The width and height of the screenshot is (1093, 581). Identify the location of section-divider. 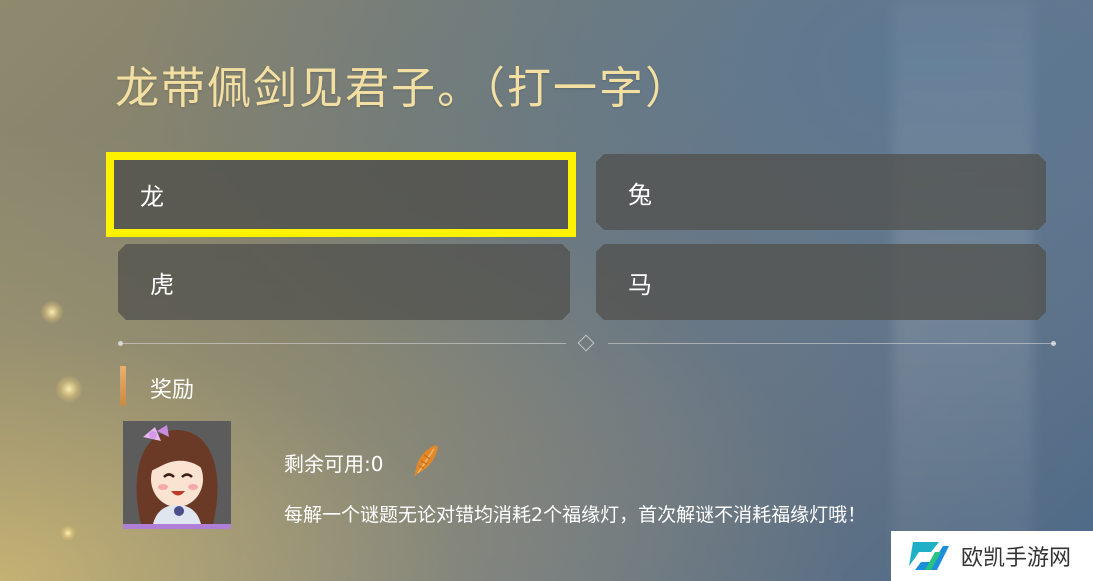
(587, 343).